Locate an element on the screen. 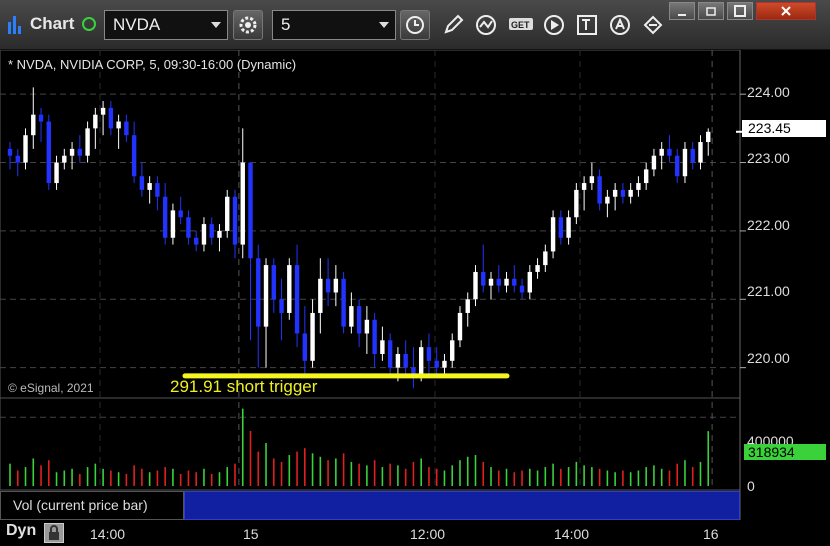  close-button is located at coordinates (786, 11).